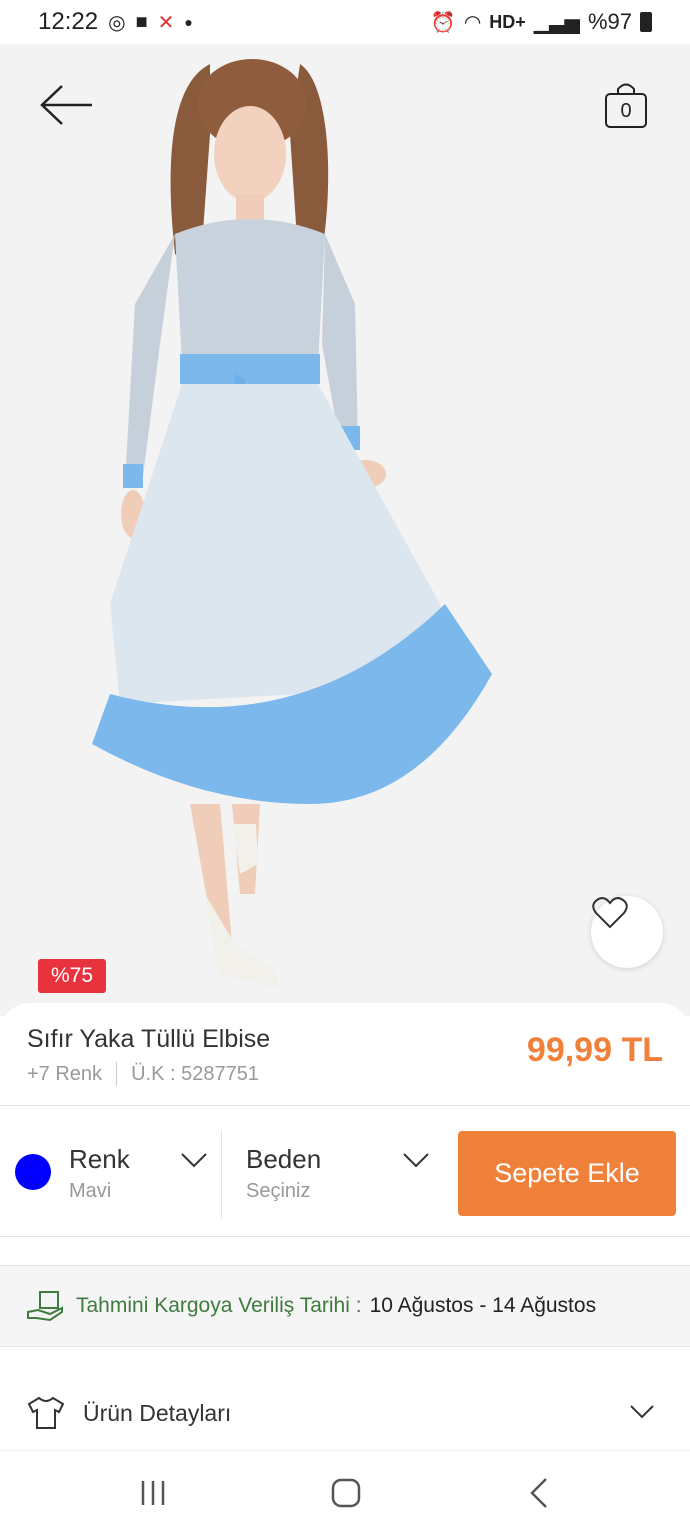 The width and height of the screenshot is (690, 1533). What do you see at coordinates (219, 1305) in the screenshot?
I see `cargo-label: Tahmini Kargoya Veriliş Tarihi :` at bounding box center [219, 1305].